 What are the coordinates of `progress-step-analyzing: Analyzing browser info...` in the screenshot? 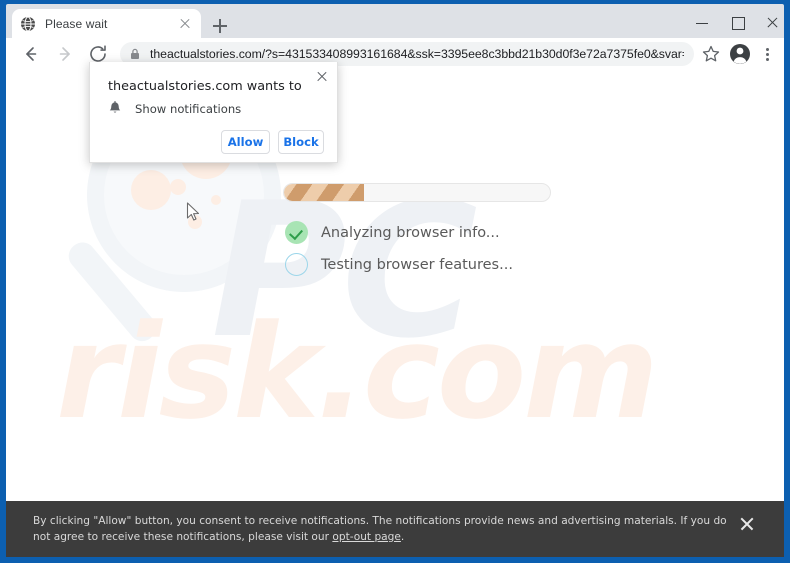 It's located at (392, 232).